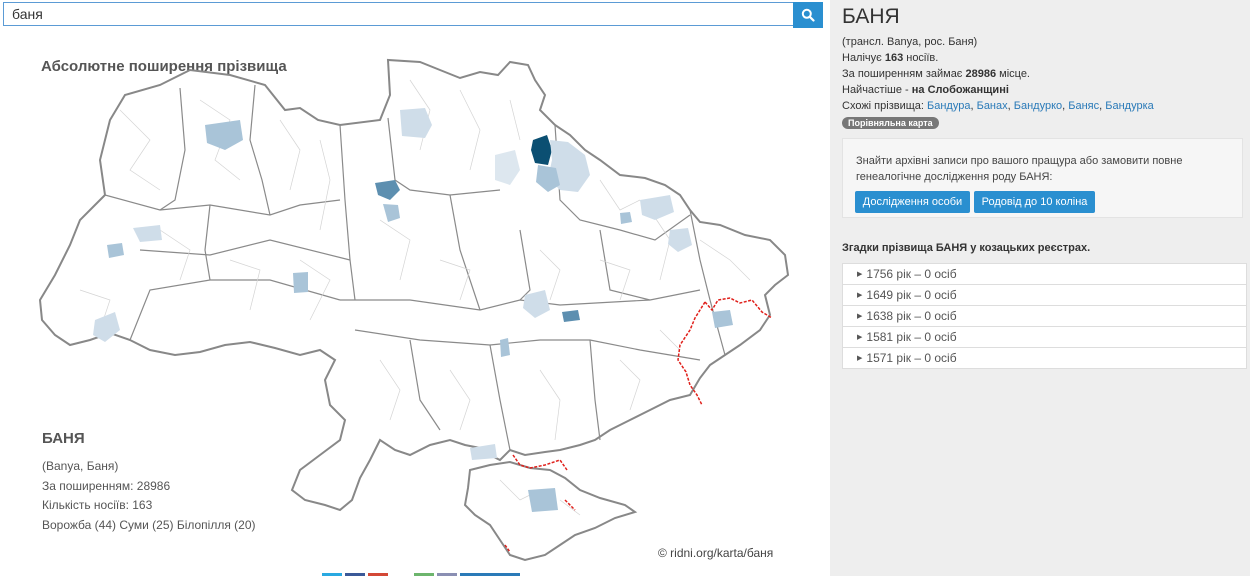  Describe the element at coordinates (912, 202) in the screenshot. I see `person-research-button: Дослідження особи` at that location.